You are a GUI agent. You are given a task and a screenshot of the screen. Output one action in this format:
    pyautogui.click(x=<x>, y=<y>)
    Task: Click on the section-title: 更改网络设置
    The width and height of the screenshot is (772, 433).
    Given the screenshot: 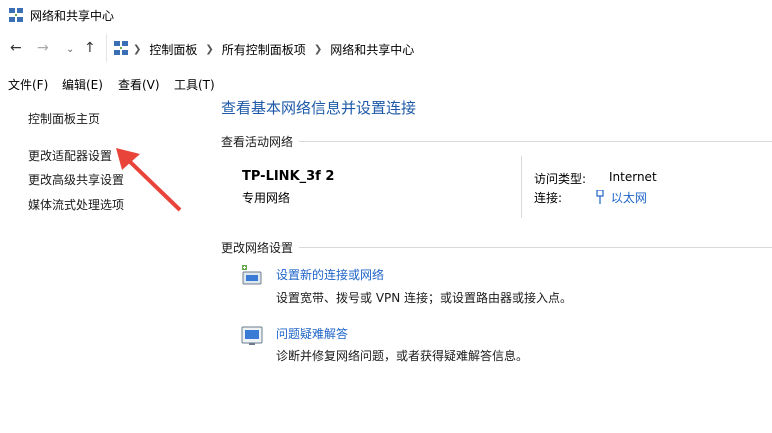 What is the action you would take?
    pyautogui.click(x=257, y=248)
    